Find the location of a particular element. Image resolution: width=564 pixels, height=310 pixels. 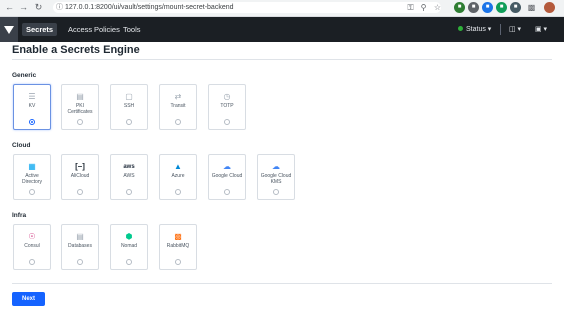

extensions-puzzle-icon: ▩ is located at coordinates (531, 7).